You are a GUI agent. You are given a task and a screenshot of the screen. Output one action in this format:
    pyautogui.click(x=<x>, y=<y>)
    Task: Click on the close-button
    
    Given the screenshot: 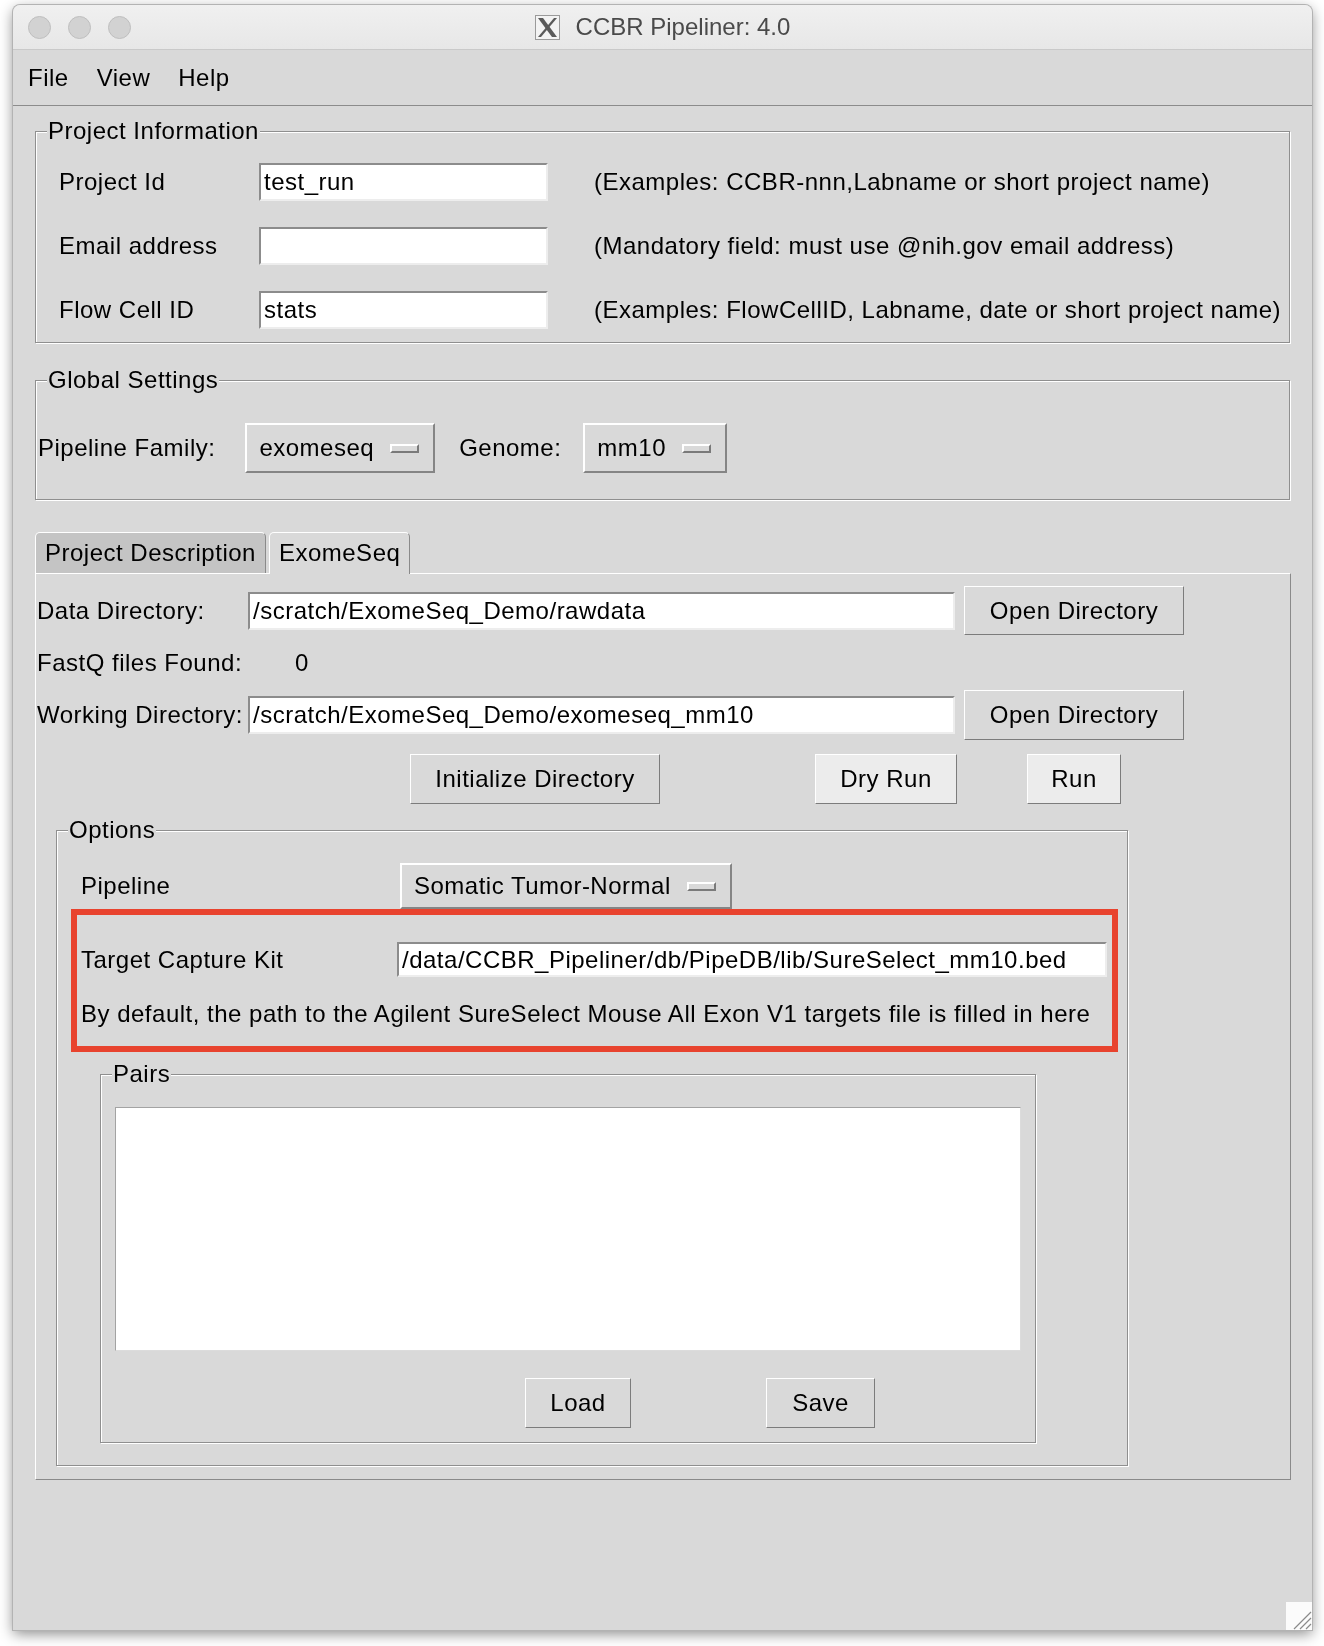 What is the action you would take?
    pyautogui.click(x=39, y=27)
    